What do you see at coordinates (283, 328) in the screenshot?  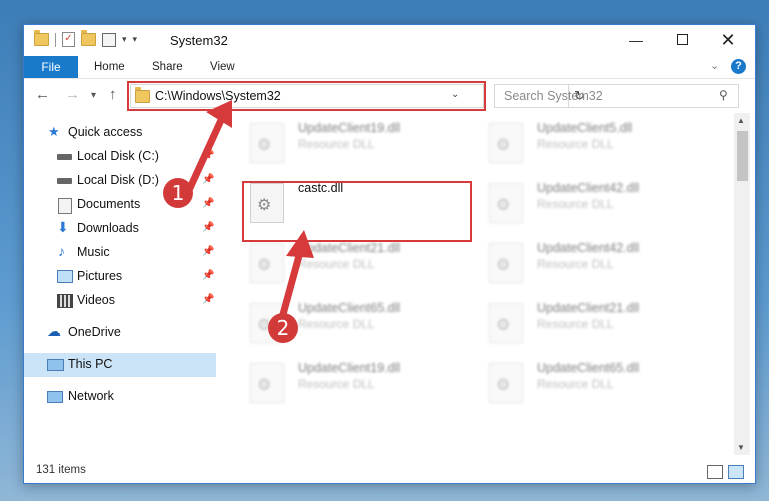 I see `step-2-badge: 2` at bounding box center [283, 328].